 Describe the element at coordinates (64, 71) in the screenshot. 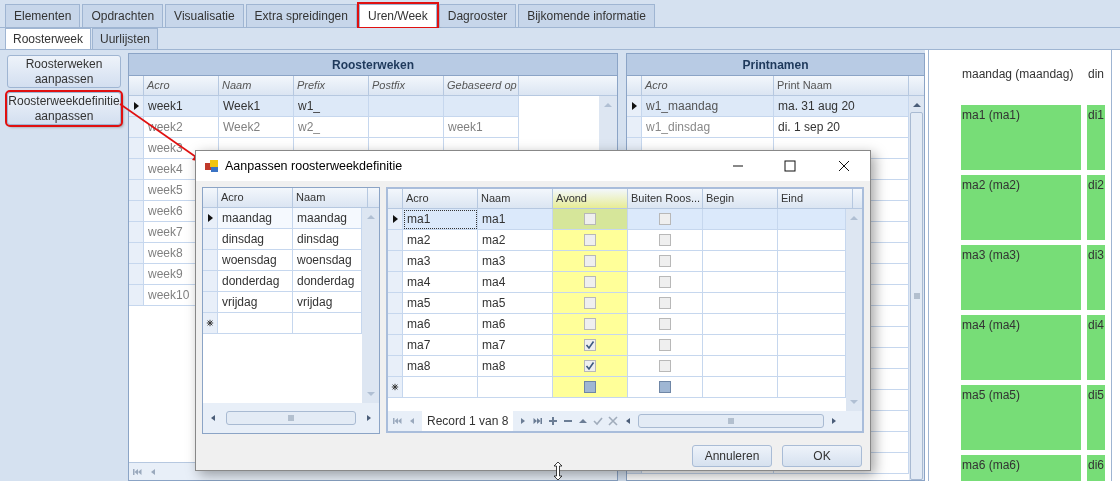

I see `side-button: Roosterweken aanpassen` at that location.